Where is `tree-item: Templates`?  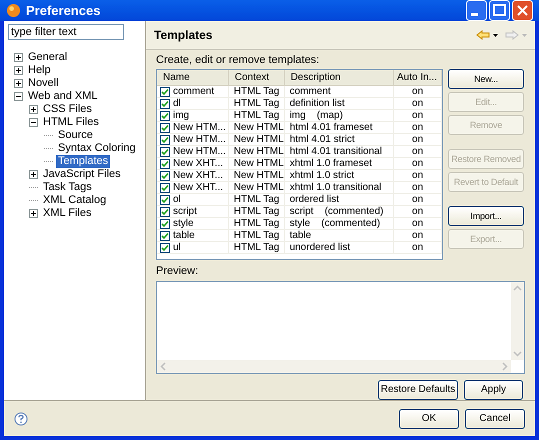
tree-item: Templates is located at coordinates (83, 161).